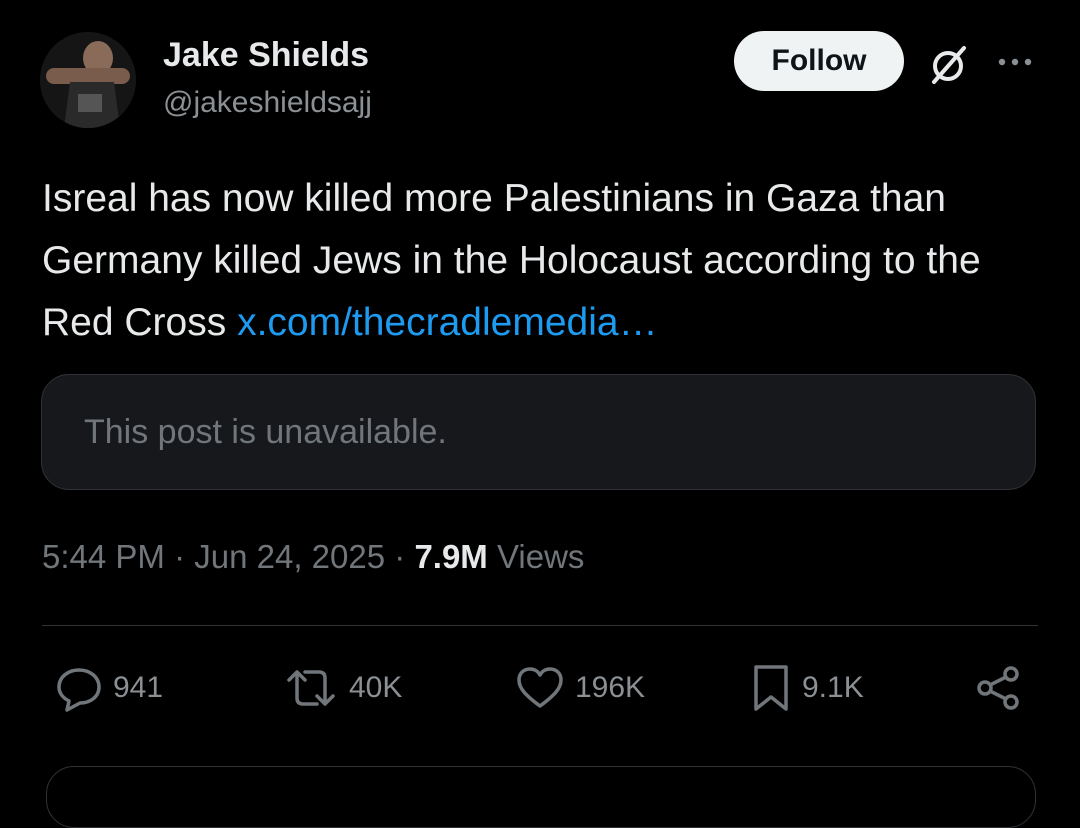 The height and width of the screenshot is (828, 1080). Describe the element at coordinates (833, 687) in the screenshot. I see `bookmark-count: 9.1K` at that location.